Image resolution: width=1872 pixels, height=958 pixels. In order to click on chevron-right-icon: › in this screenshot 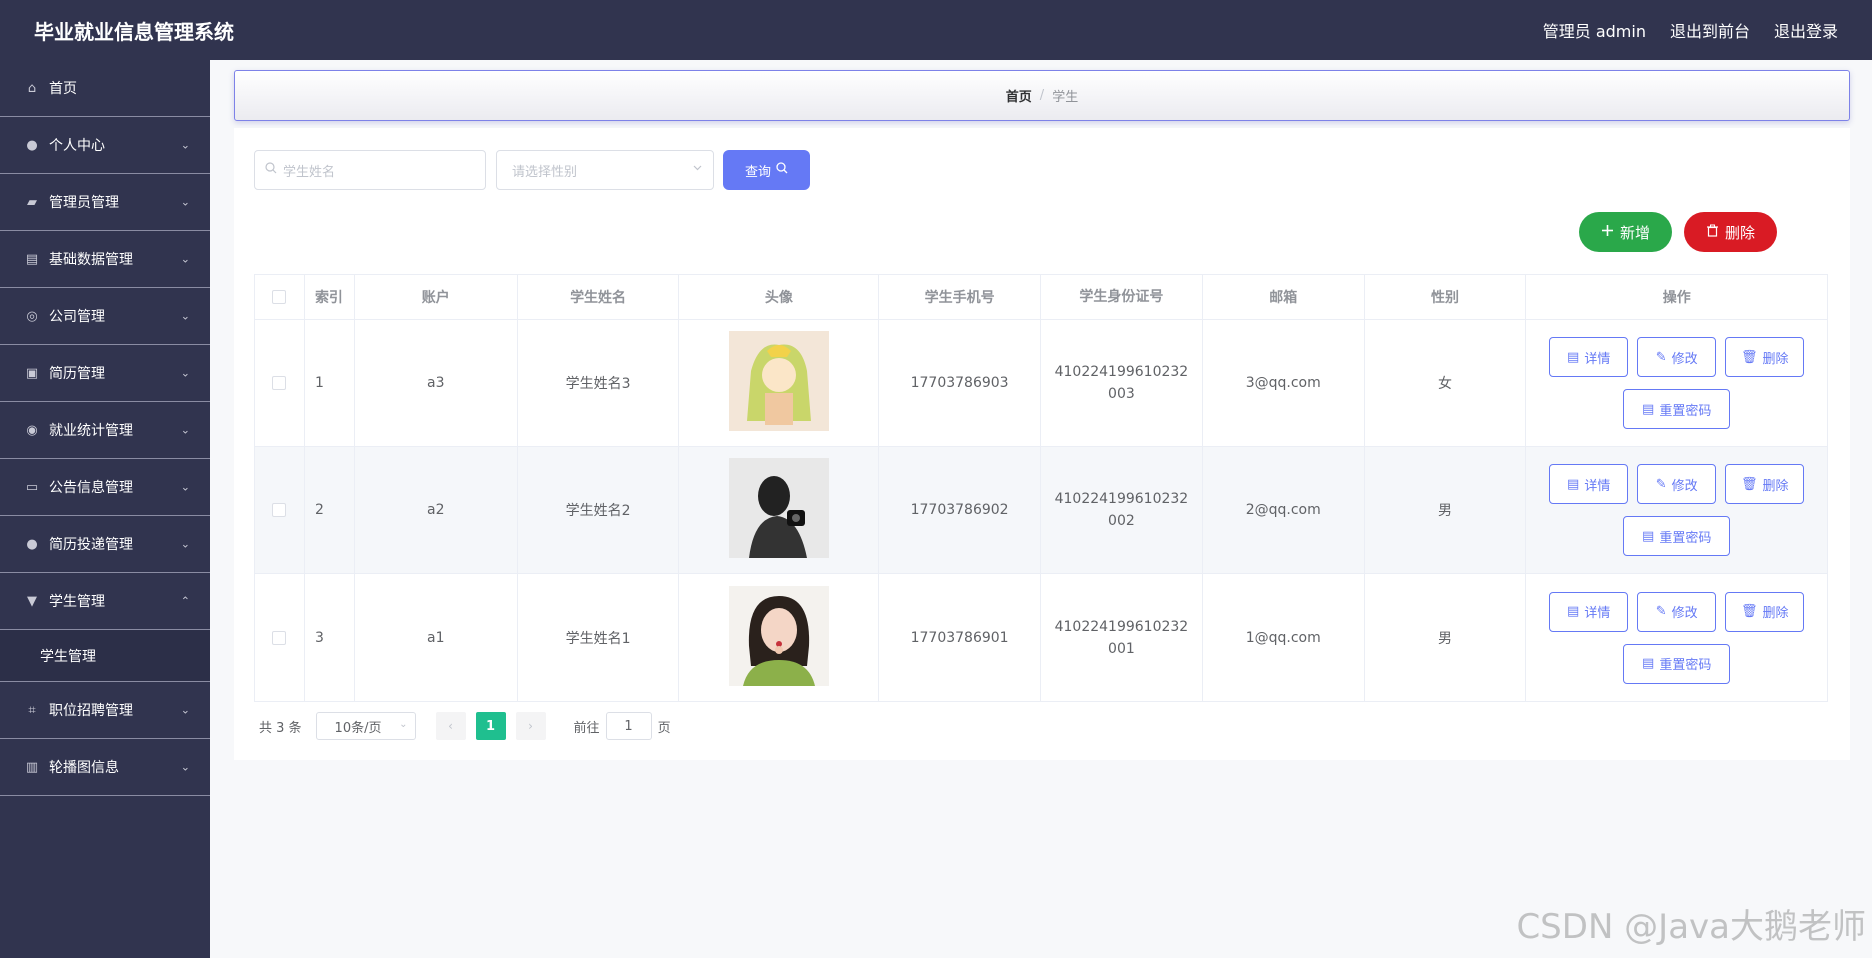, I will do `click(530, 726)`.